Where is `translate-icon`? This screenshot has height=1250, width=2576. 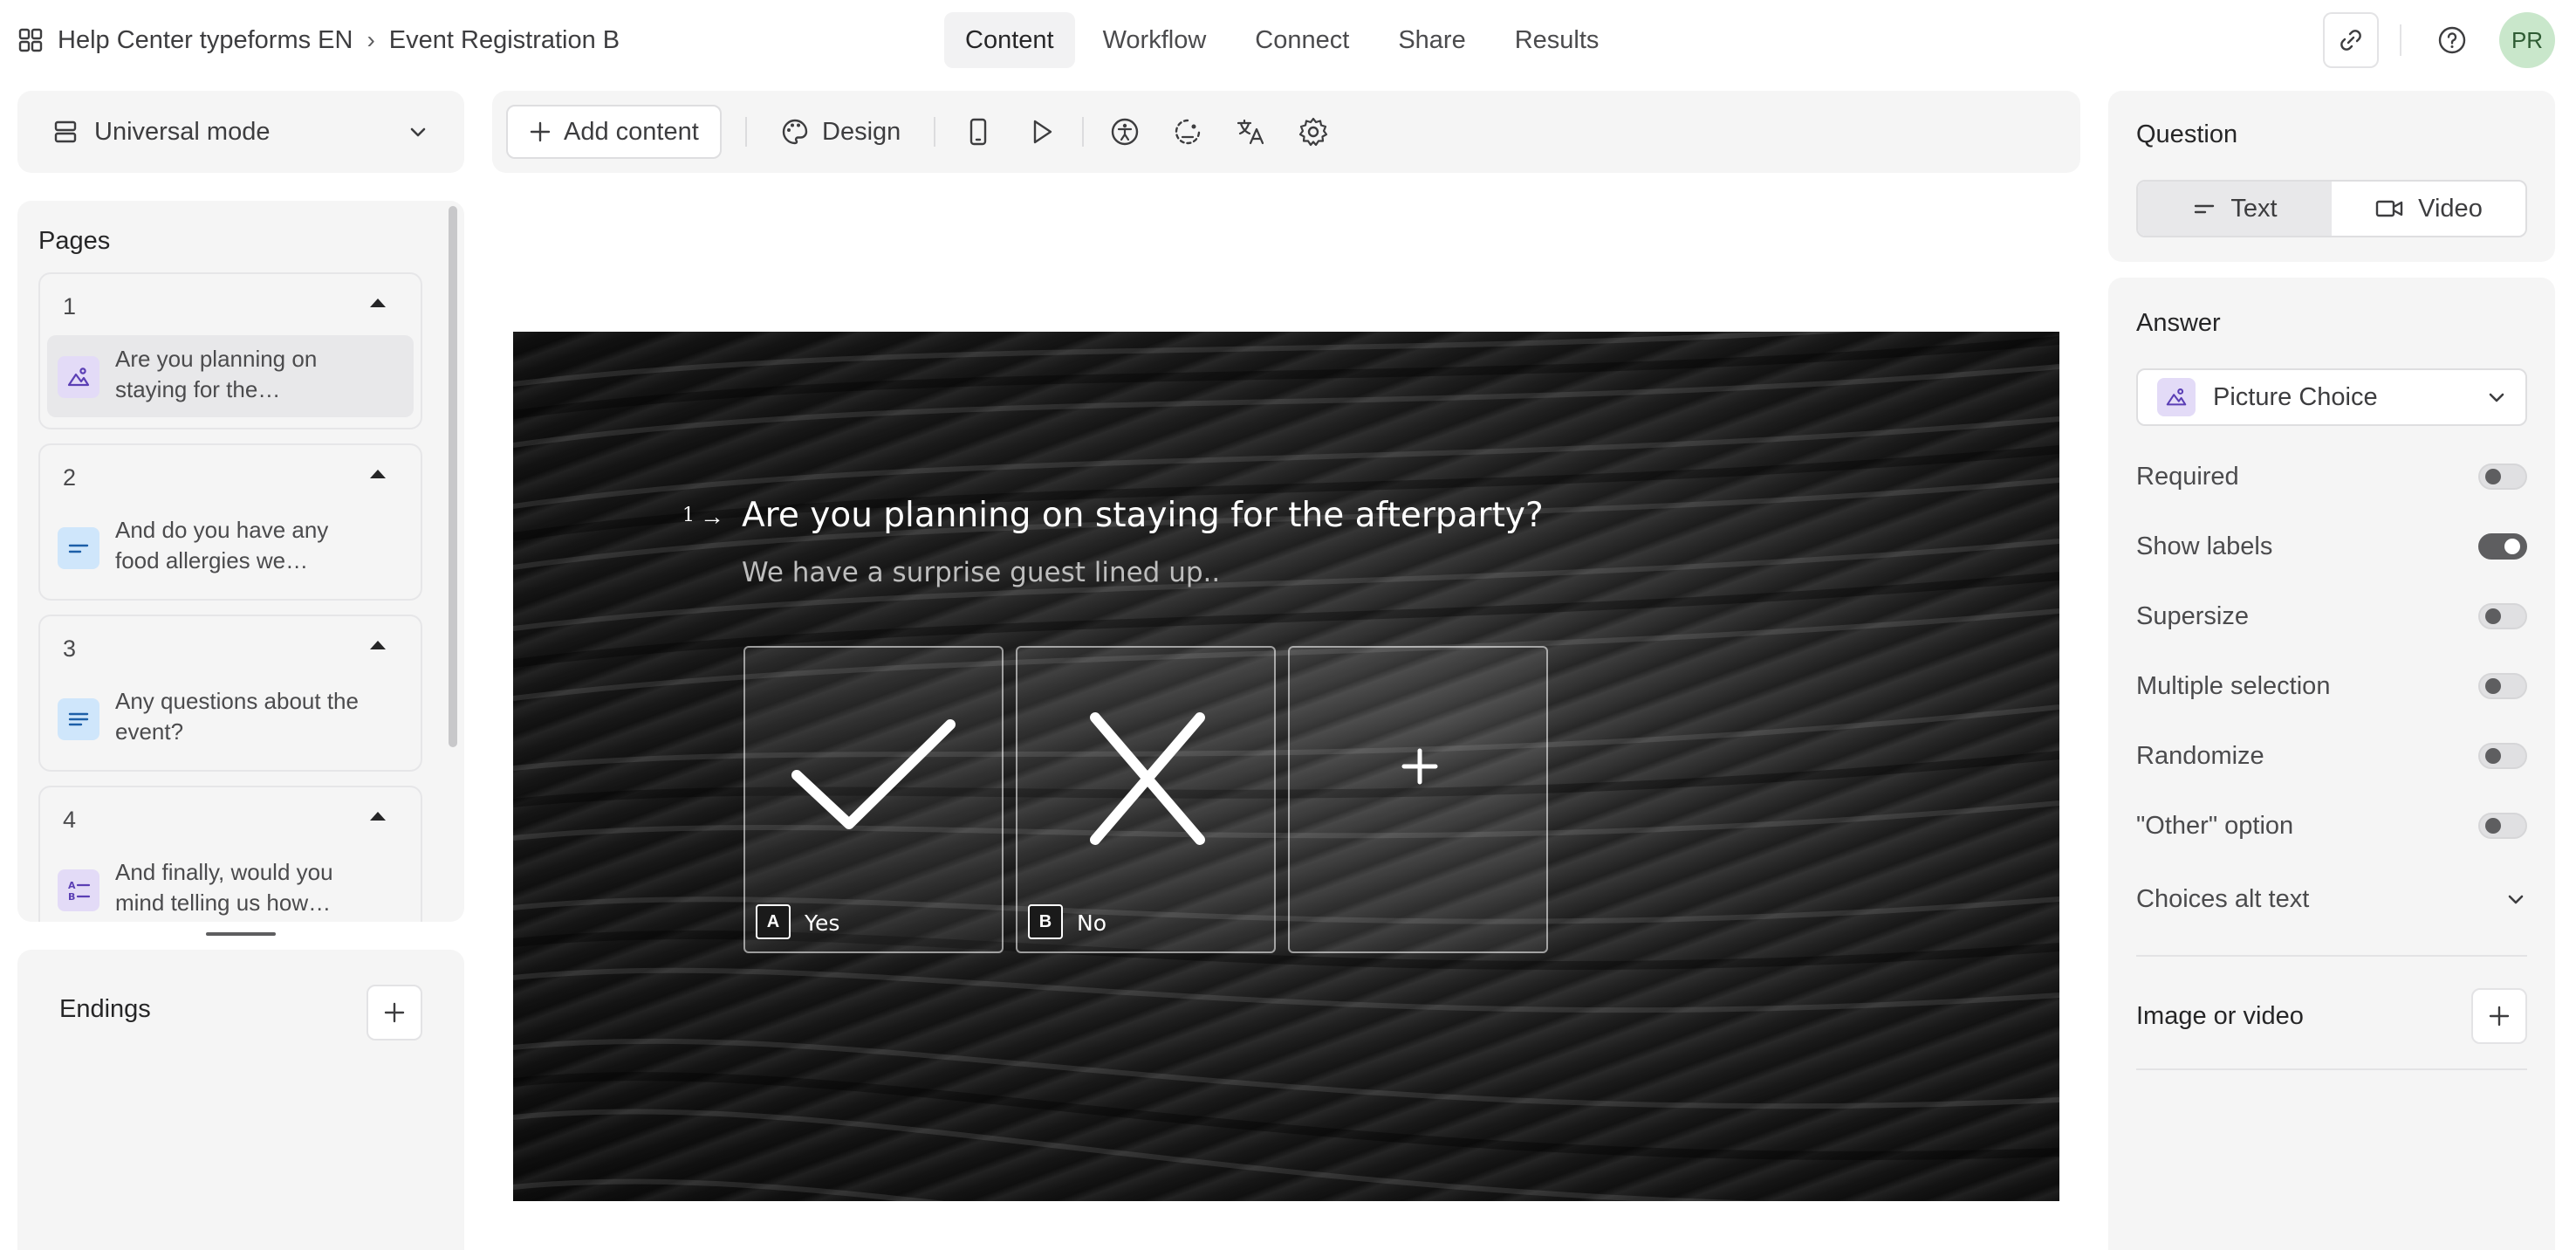
translate-icon is located at coordinates (1250, 131).